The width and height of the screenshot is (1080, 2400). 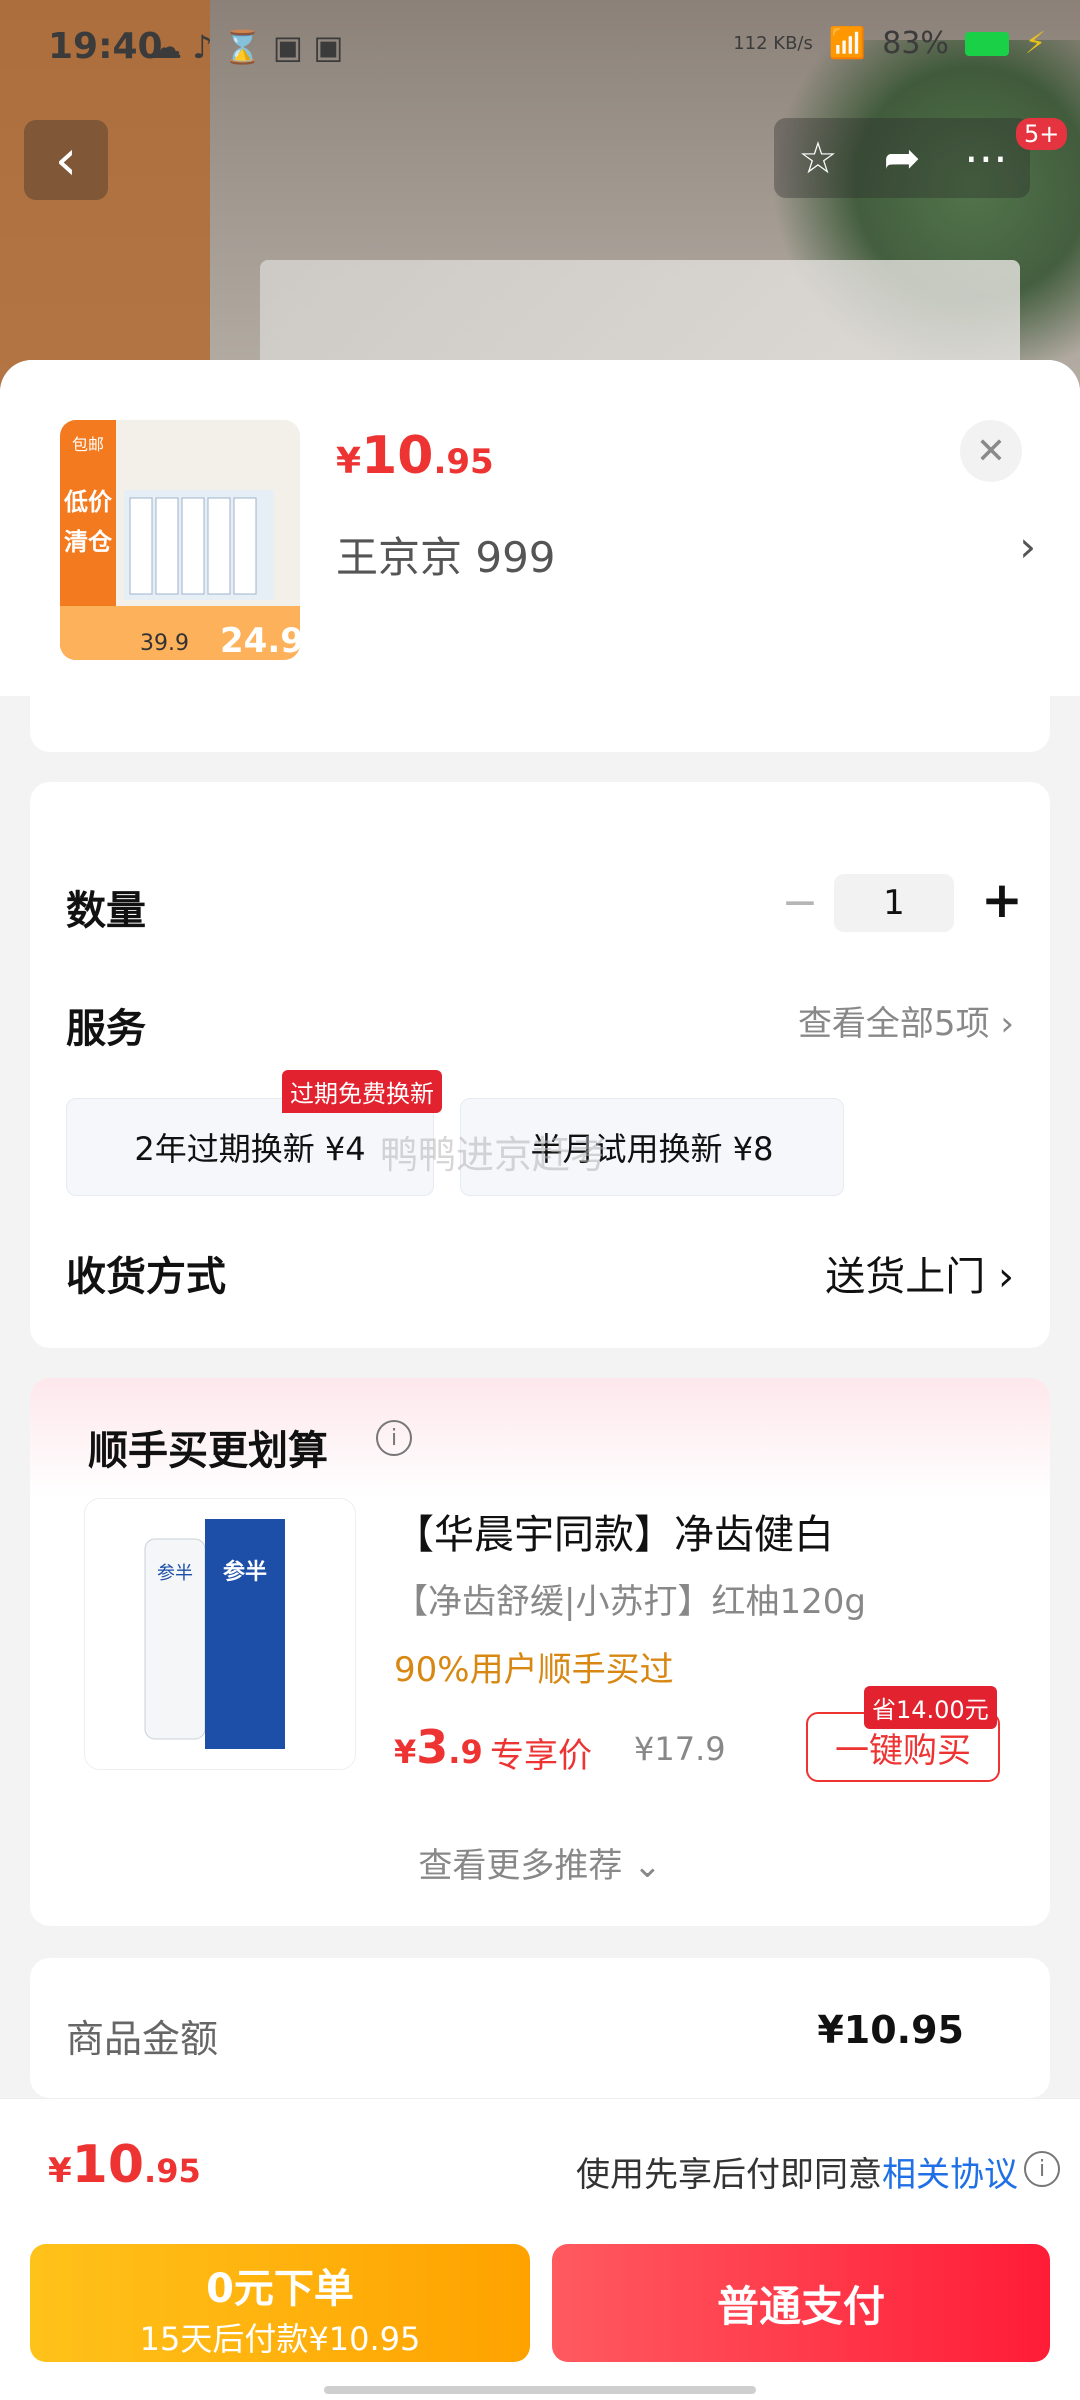 What do you see at coordinates (465, 1752) in the screenshot?
I see `price-decimal: .9` at bounding box center [465, 1752].